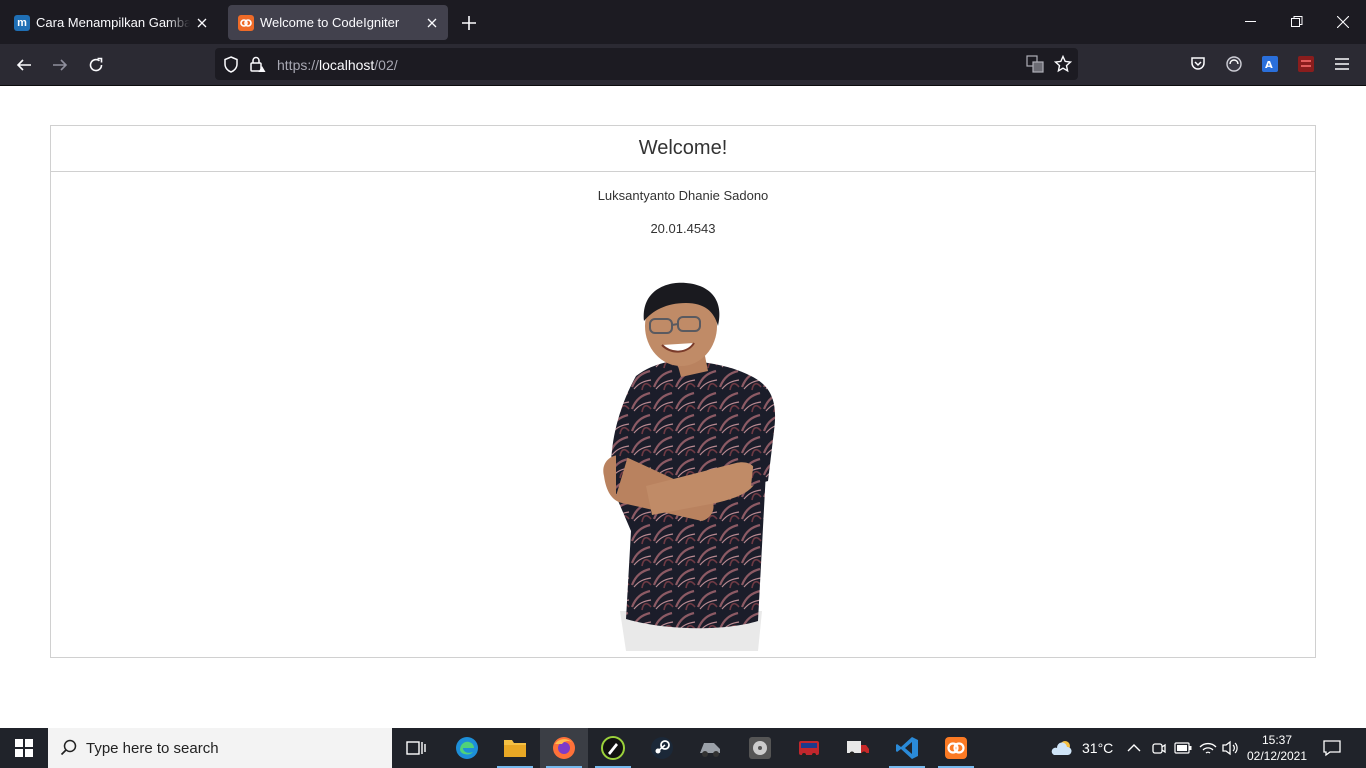  What do you see at coordinates (1098, 748) in the screenshot?
I see `weather-temperature: 31°C` at bounding box center [1098, 748].